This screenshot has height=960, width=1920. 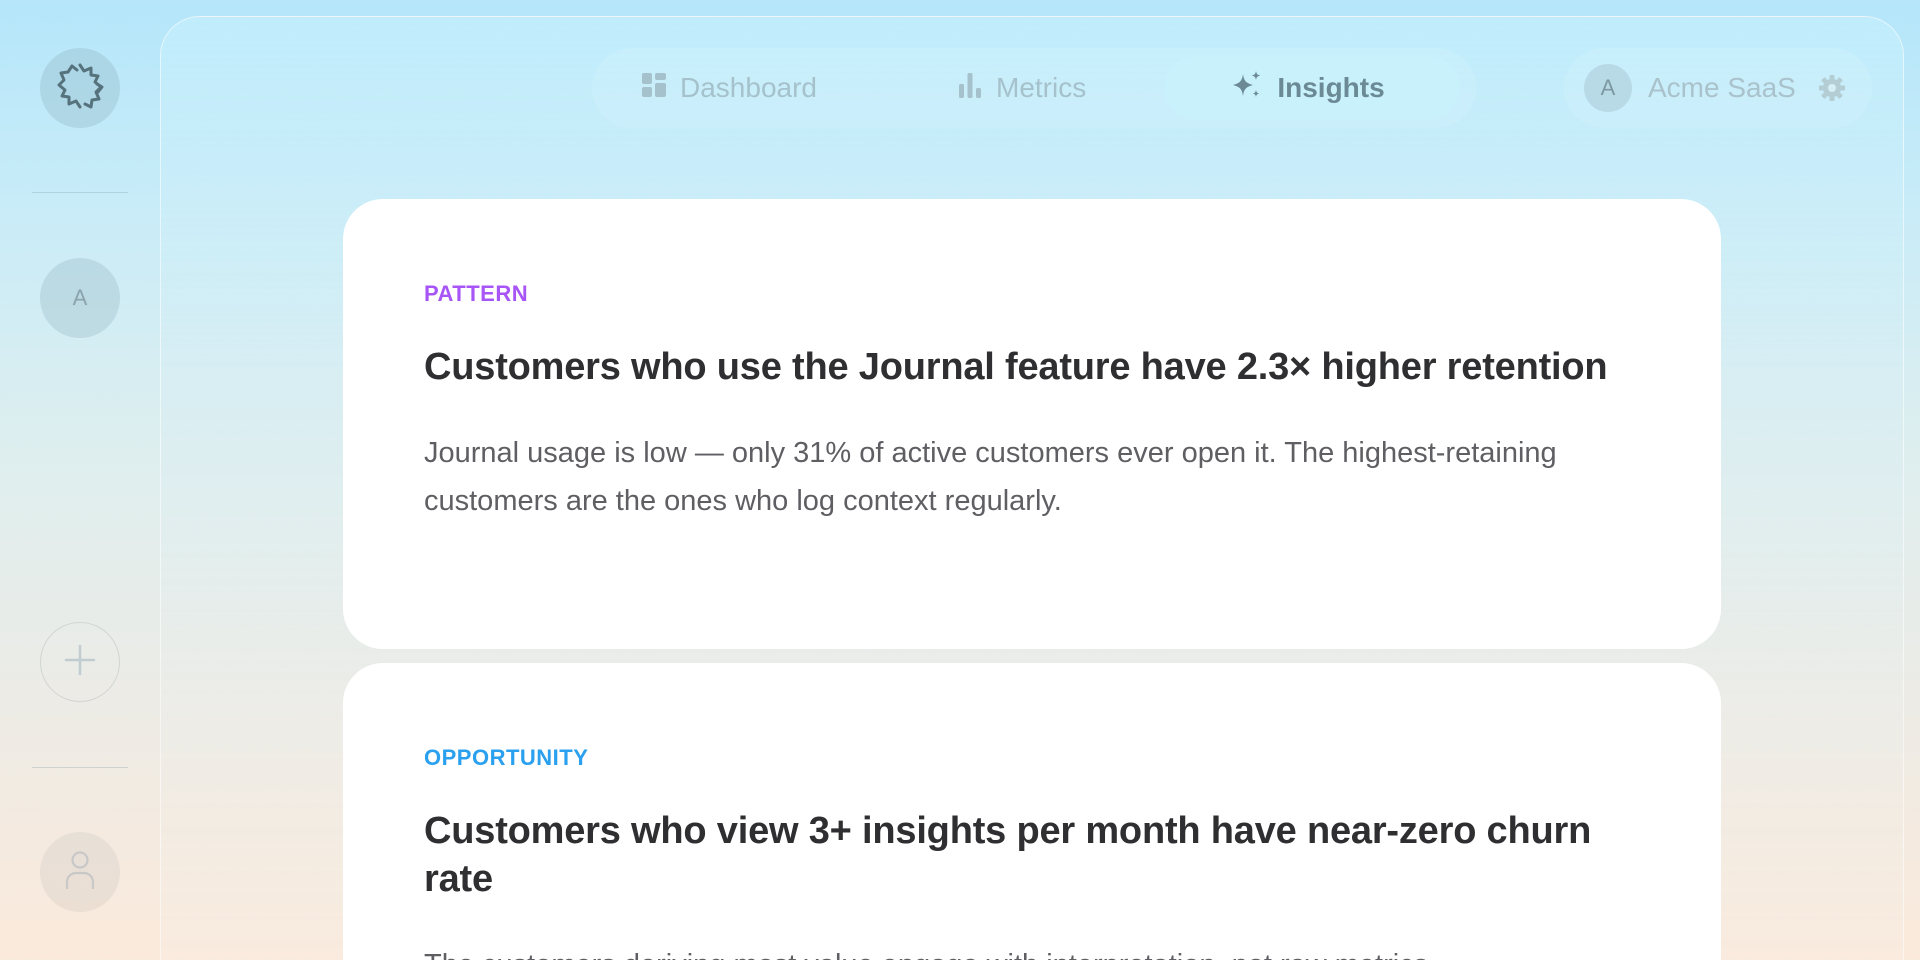 What do you see at coordinates (748, 87) in the screenshot?
I see `tab-dashboard-label: Dashboard` at bounding box center [748, 87].